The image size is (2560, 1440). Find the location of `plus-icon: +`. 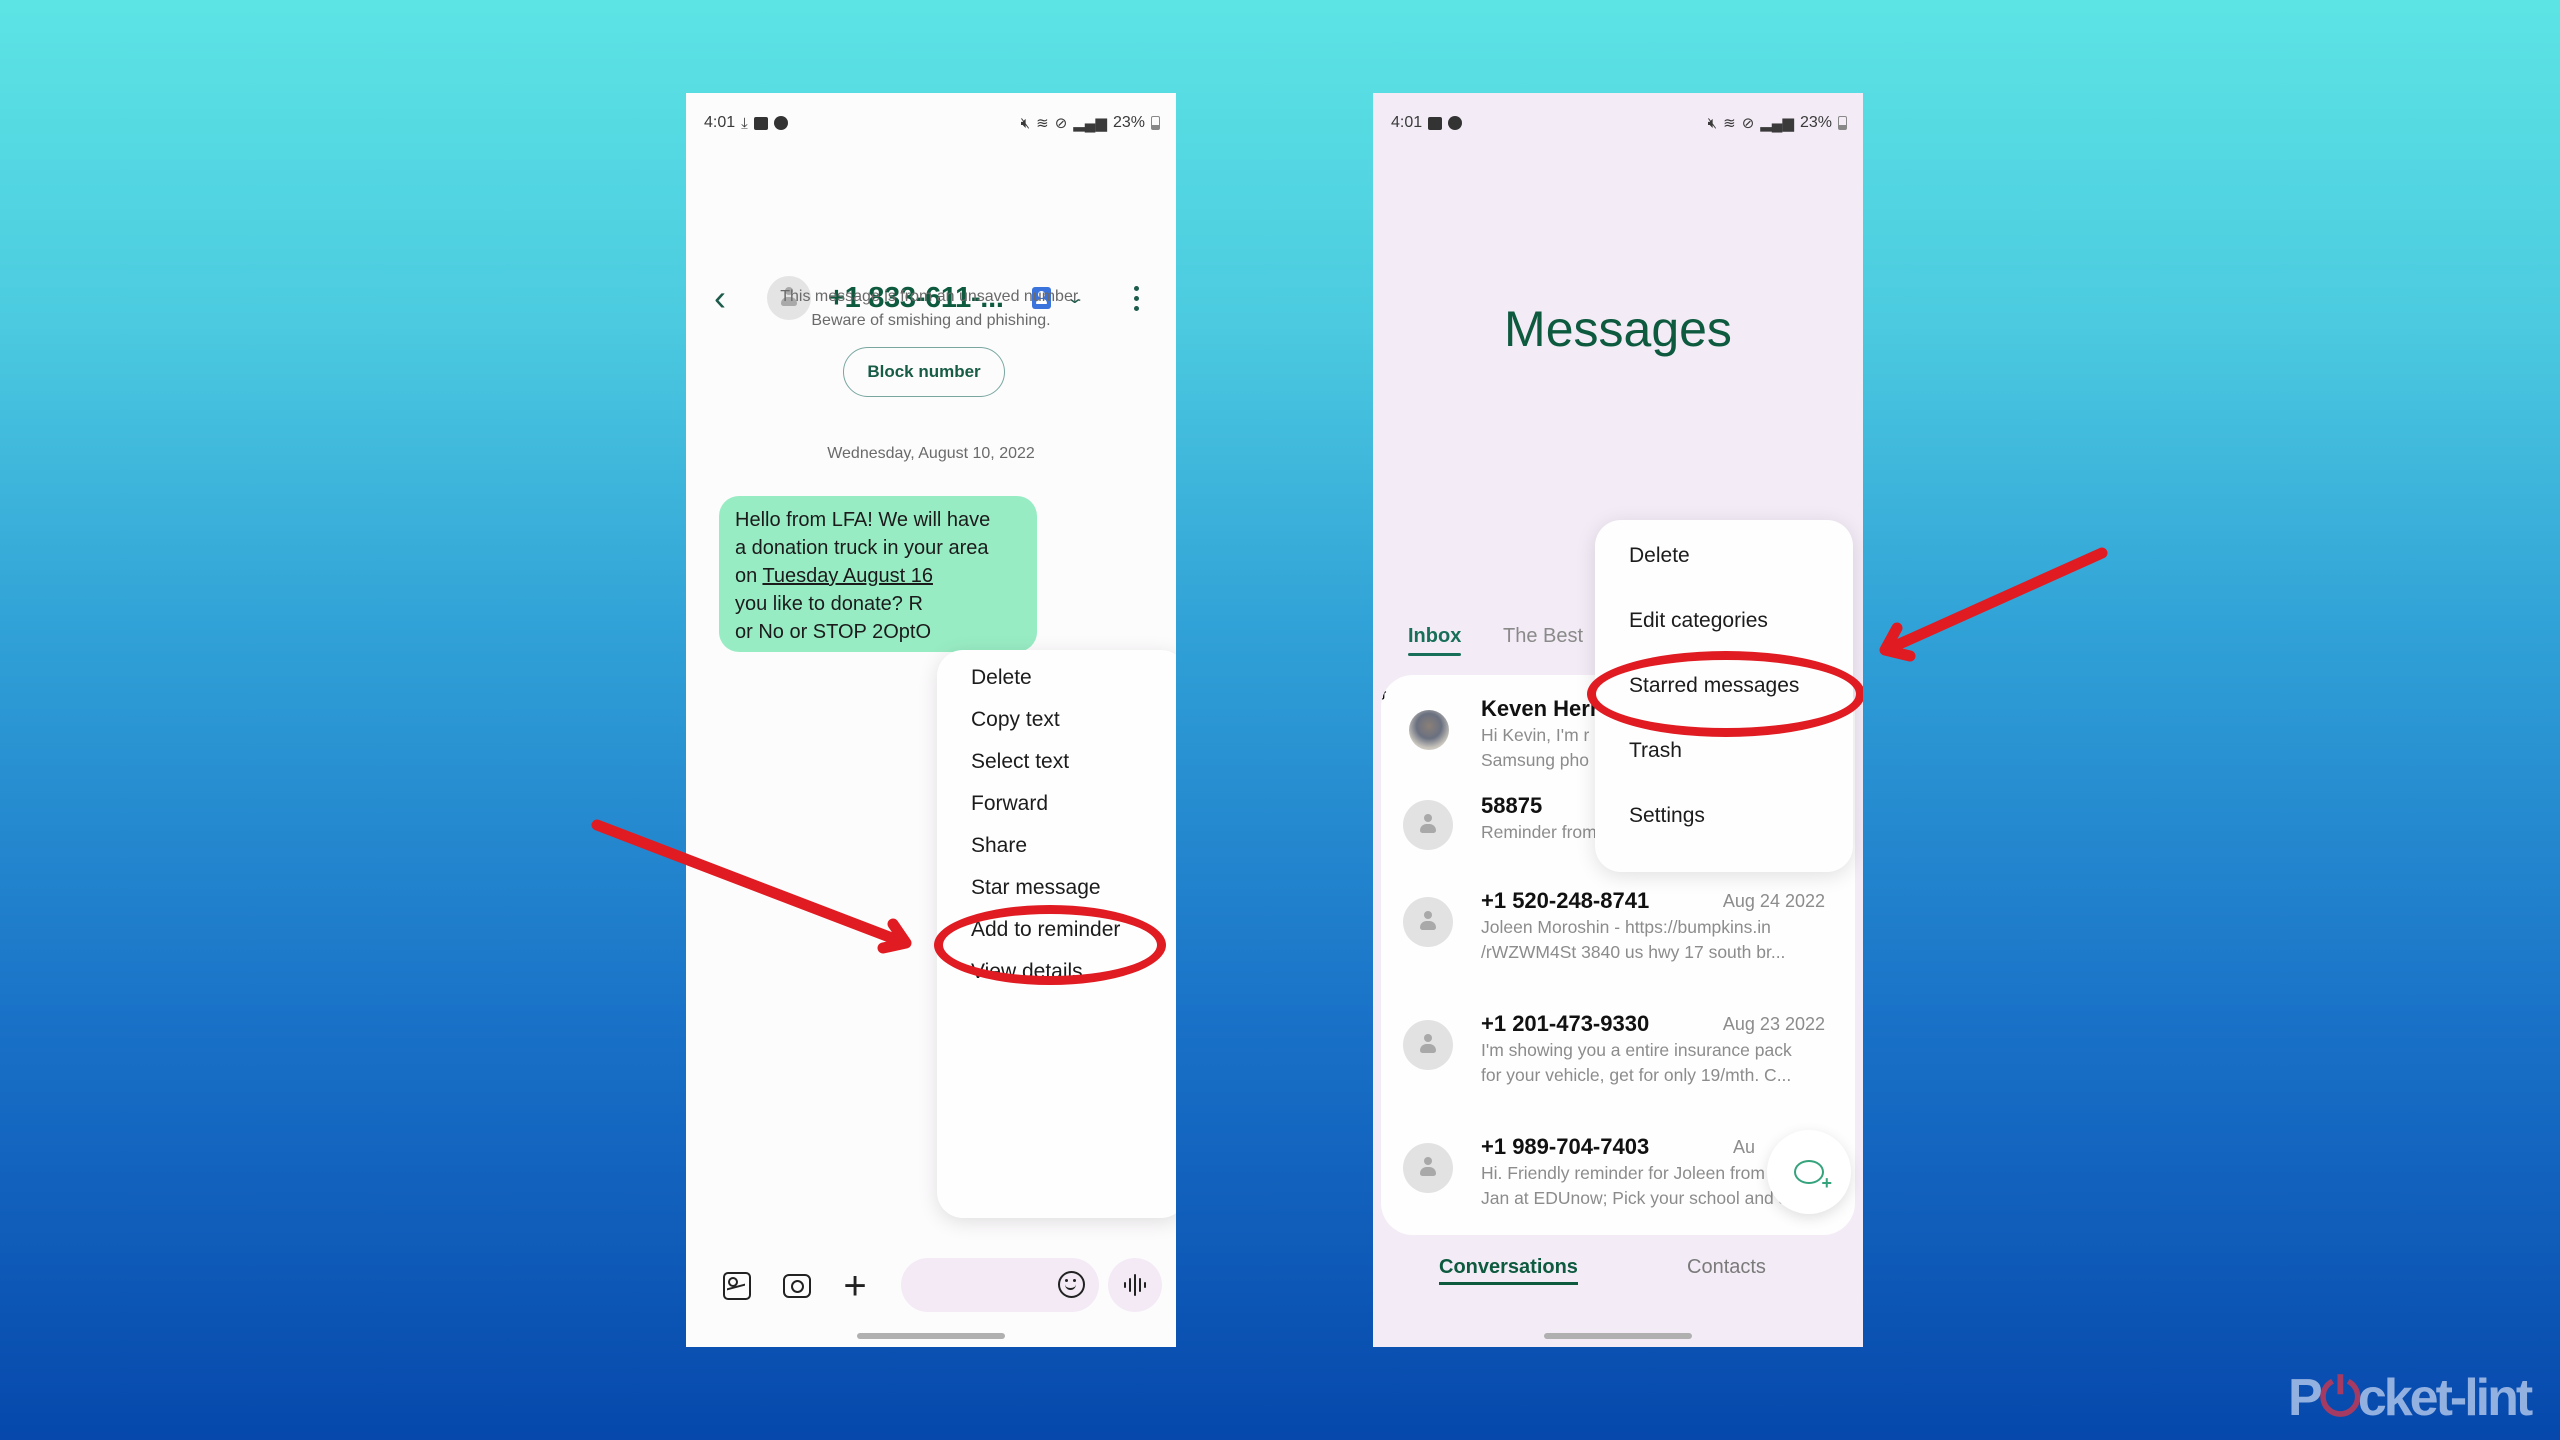

plus-icon: + is located at coordinates (855, 1286).